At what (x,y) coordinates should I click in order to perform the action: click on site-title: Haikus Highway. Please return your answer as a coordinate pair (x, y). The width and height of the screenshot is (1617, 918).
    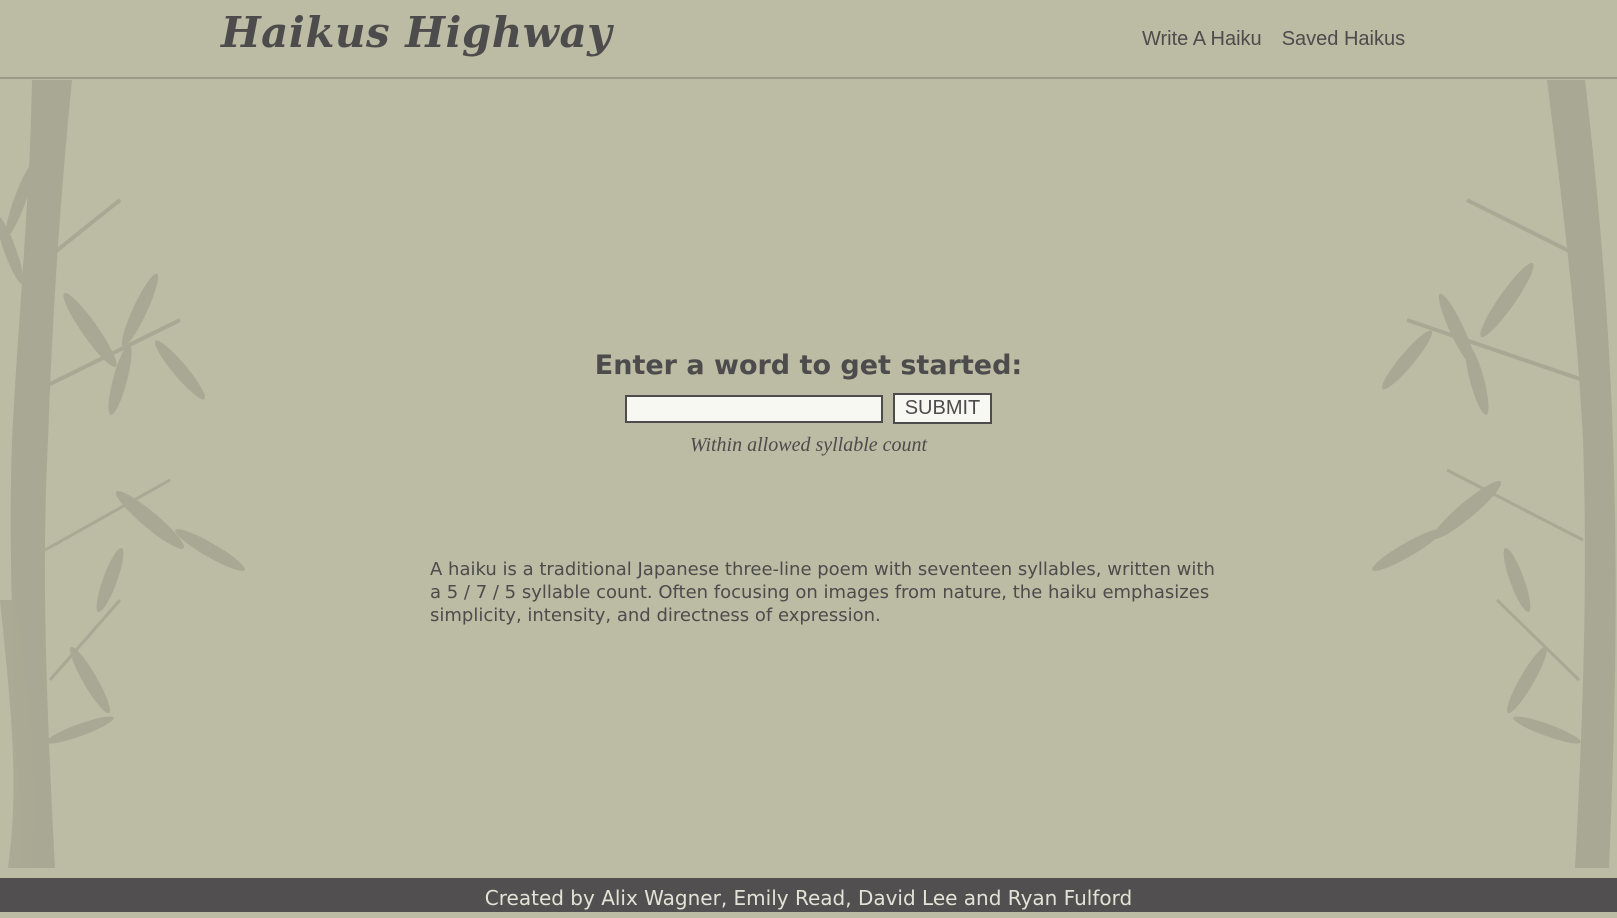
    Looking at the image, I should click on (416, 32).